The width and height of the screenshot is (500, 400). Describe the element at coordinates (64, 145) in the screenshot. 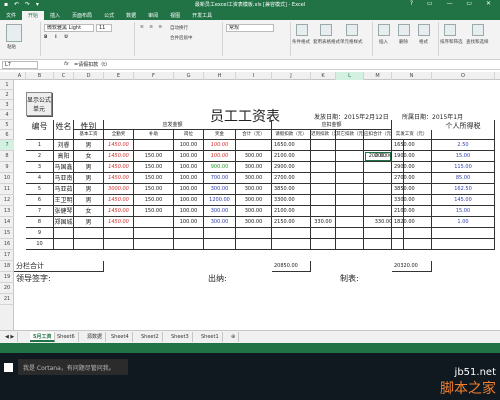

I see `cell-name: 刘睿` at that location.